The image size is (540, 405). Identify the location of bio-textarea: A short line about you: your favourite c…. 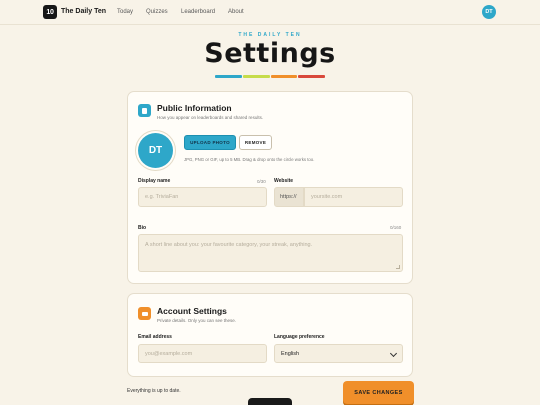
(270, 253).